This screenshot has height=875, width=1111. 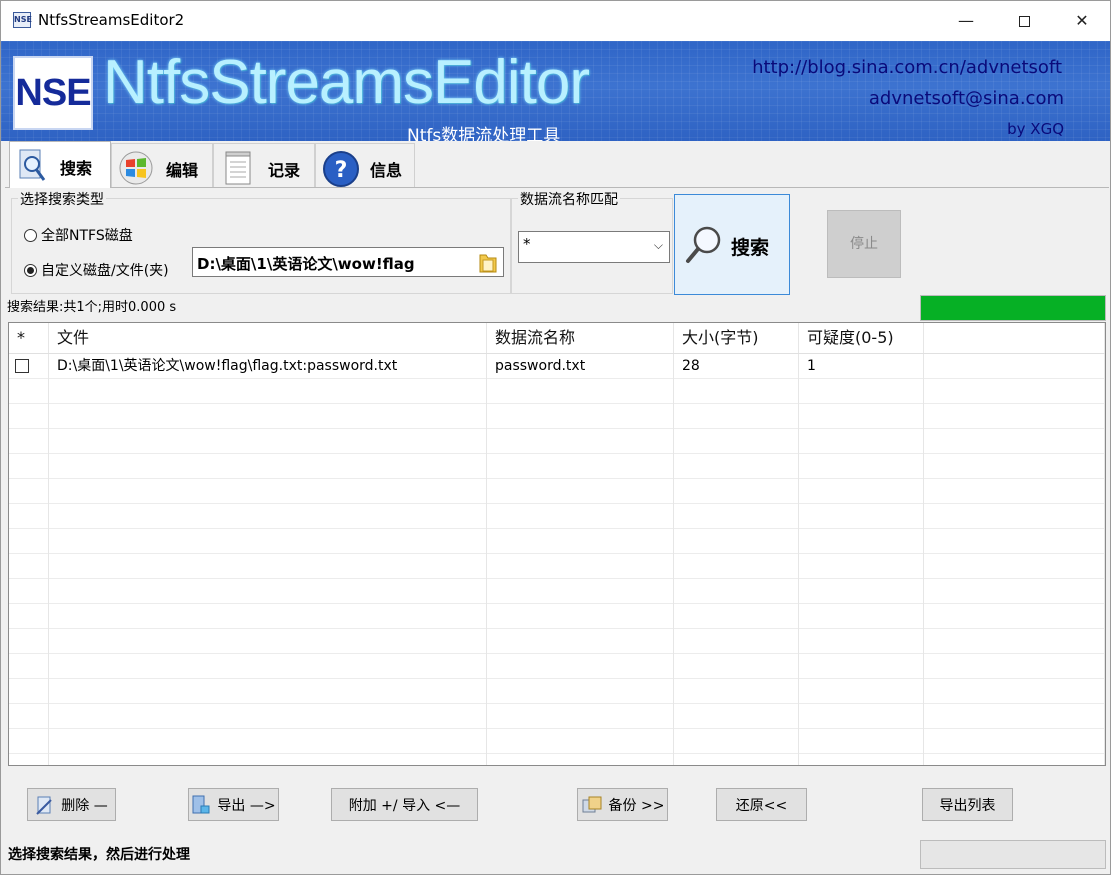 I want to click on tab-edit: 编辑, so click(x=162, y=165).